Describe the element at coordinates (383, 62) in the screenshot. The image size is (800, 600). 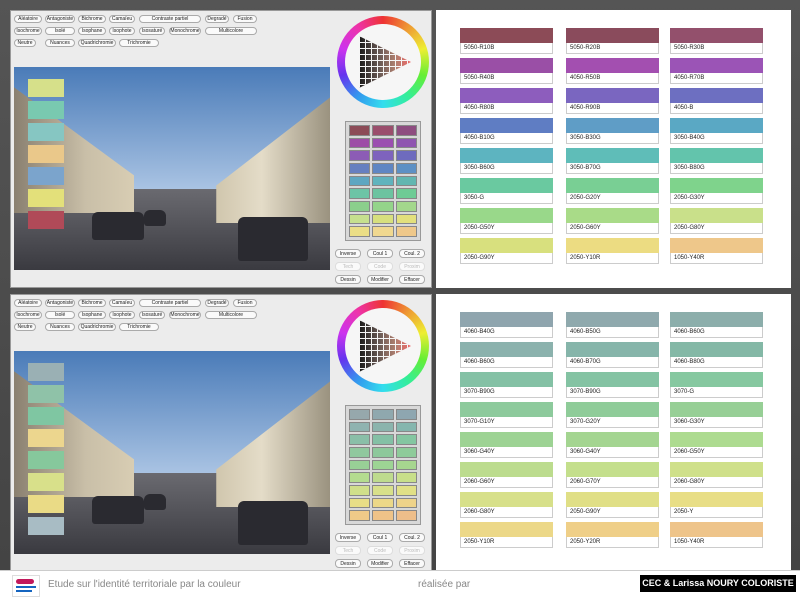
I see `color-wheel` at that location.